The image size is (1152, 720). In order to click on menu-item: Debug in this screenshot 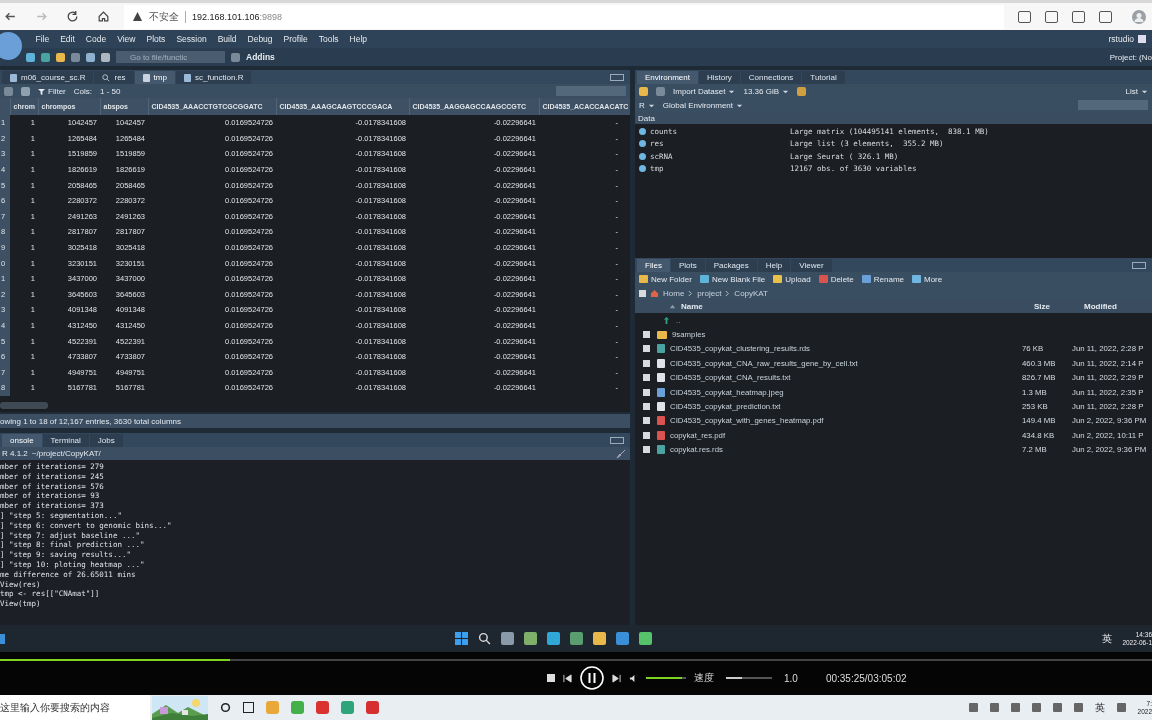, I will do `click(260, 39)`.